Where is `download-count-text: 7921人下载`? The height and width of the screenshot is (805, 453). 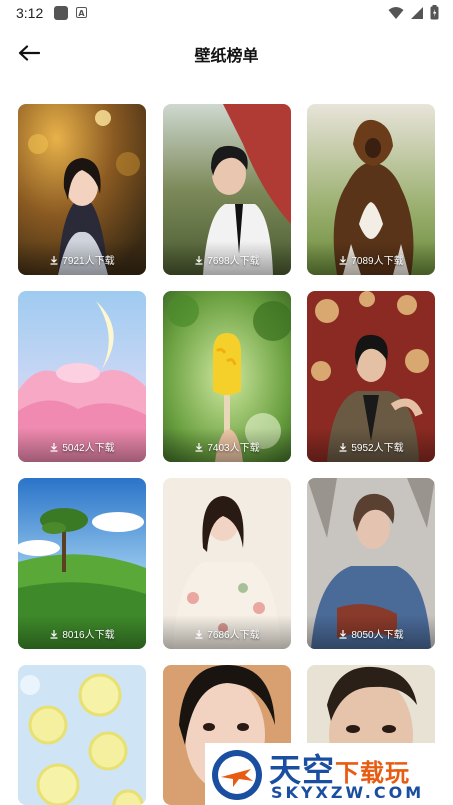 download-count-text: 7921人下载 is located at coordinates (88, 261).